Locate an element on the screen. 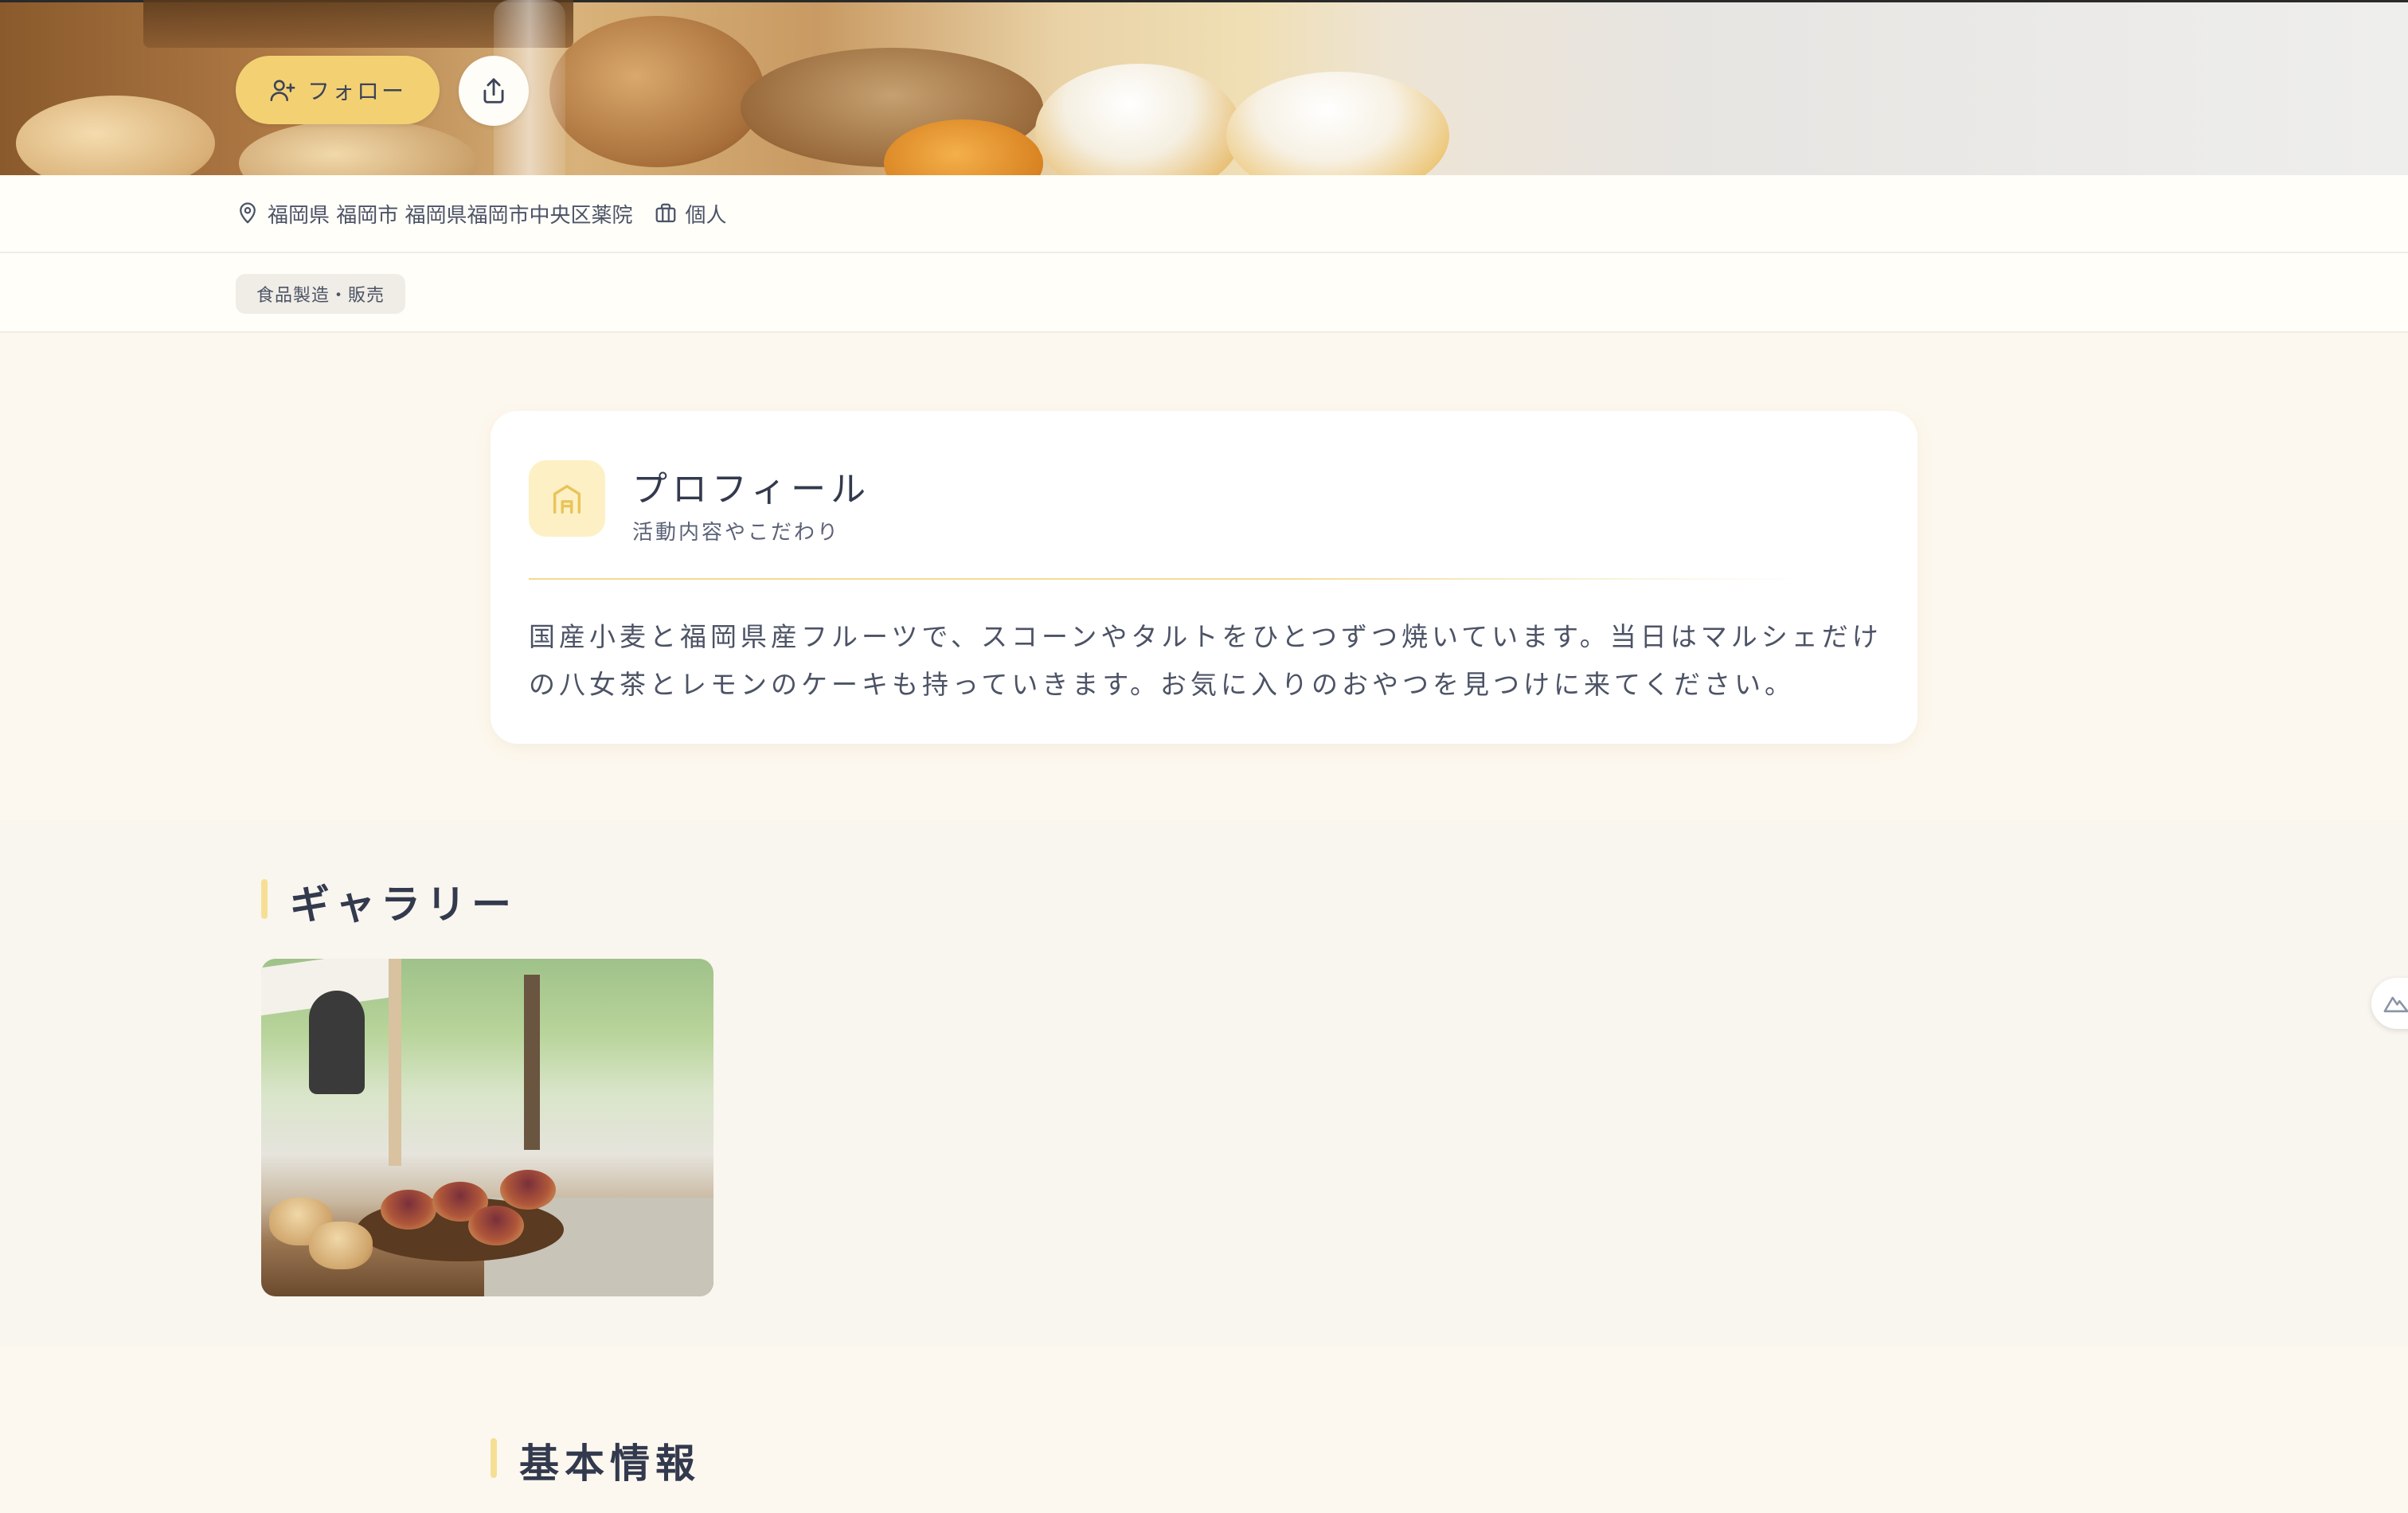 The width and height of the screenshot is (2408, 1513). gallery-person is located at coordinates (337, 1043).